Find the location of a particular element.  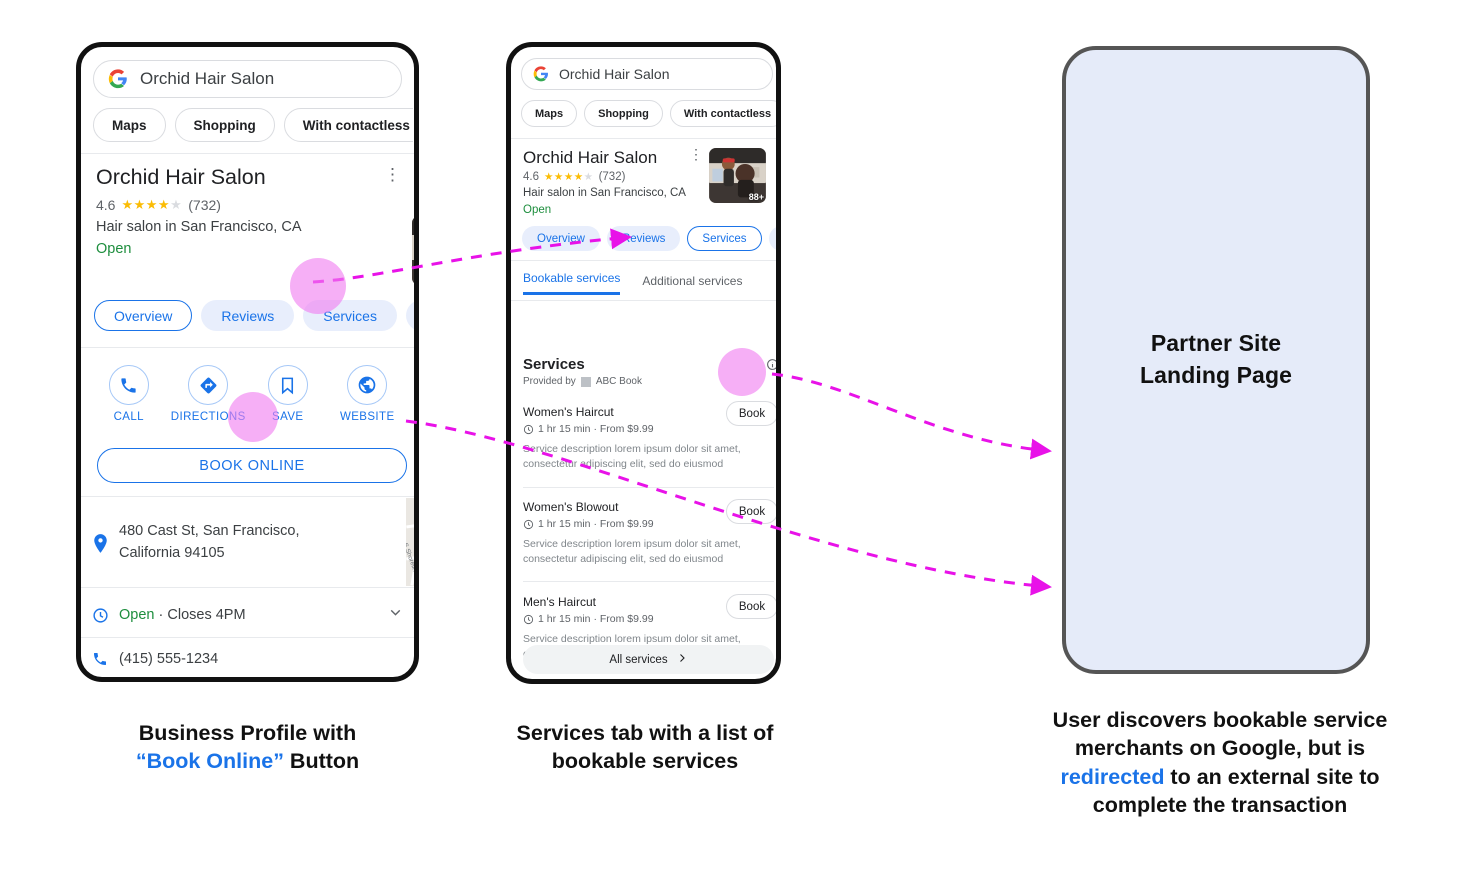

map-thumbnail: G6 S Shoreline Blvd Moffe ▤ is located at coordinates (410, 542).